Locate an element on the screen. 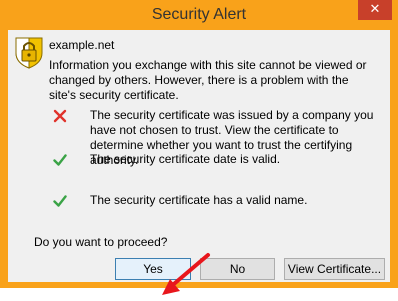  site-name: example.net is located at coordinates (82, 45).